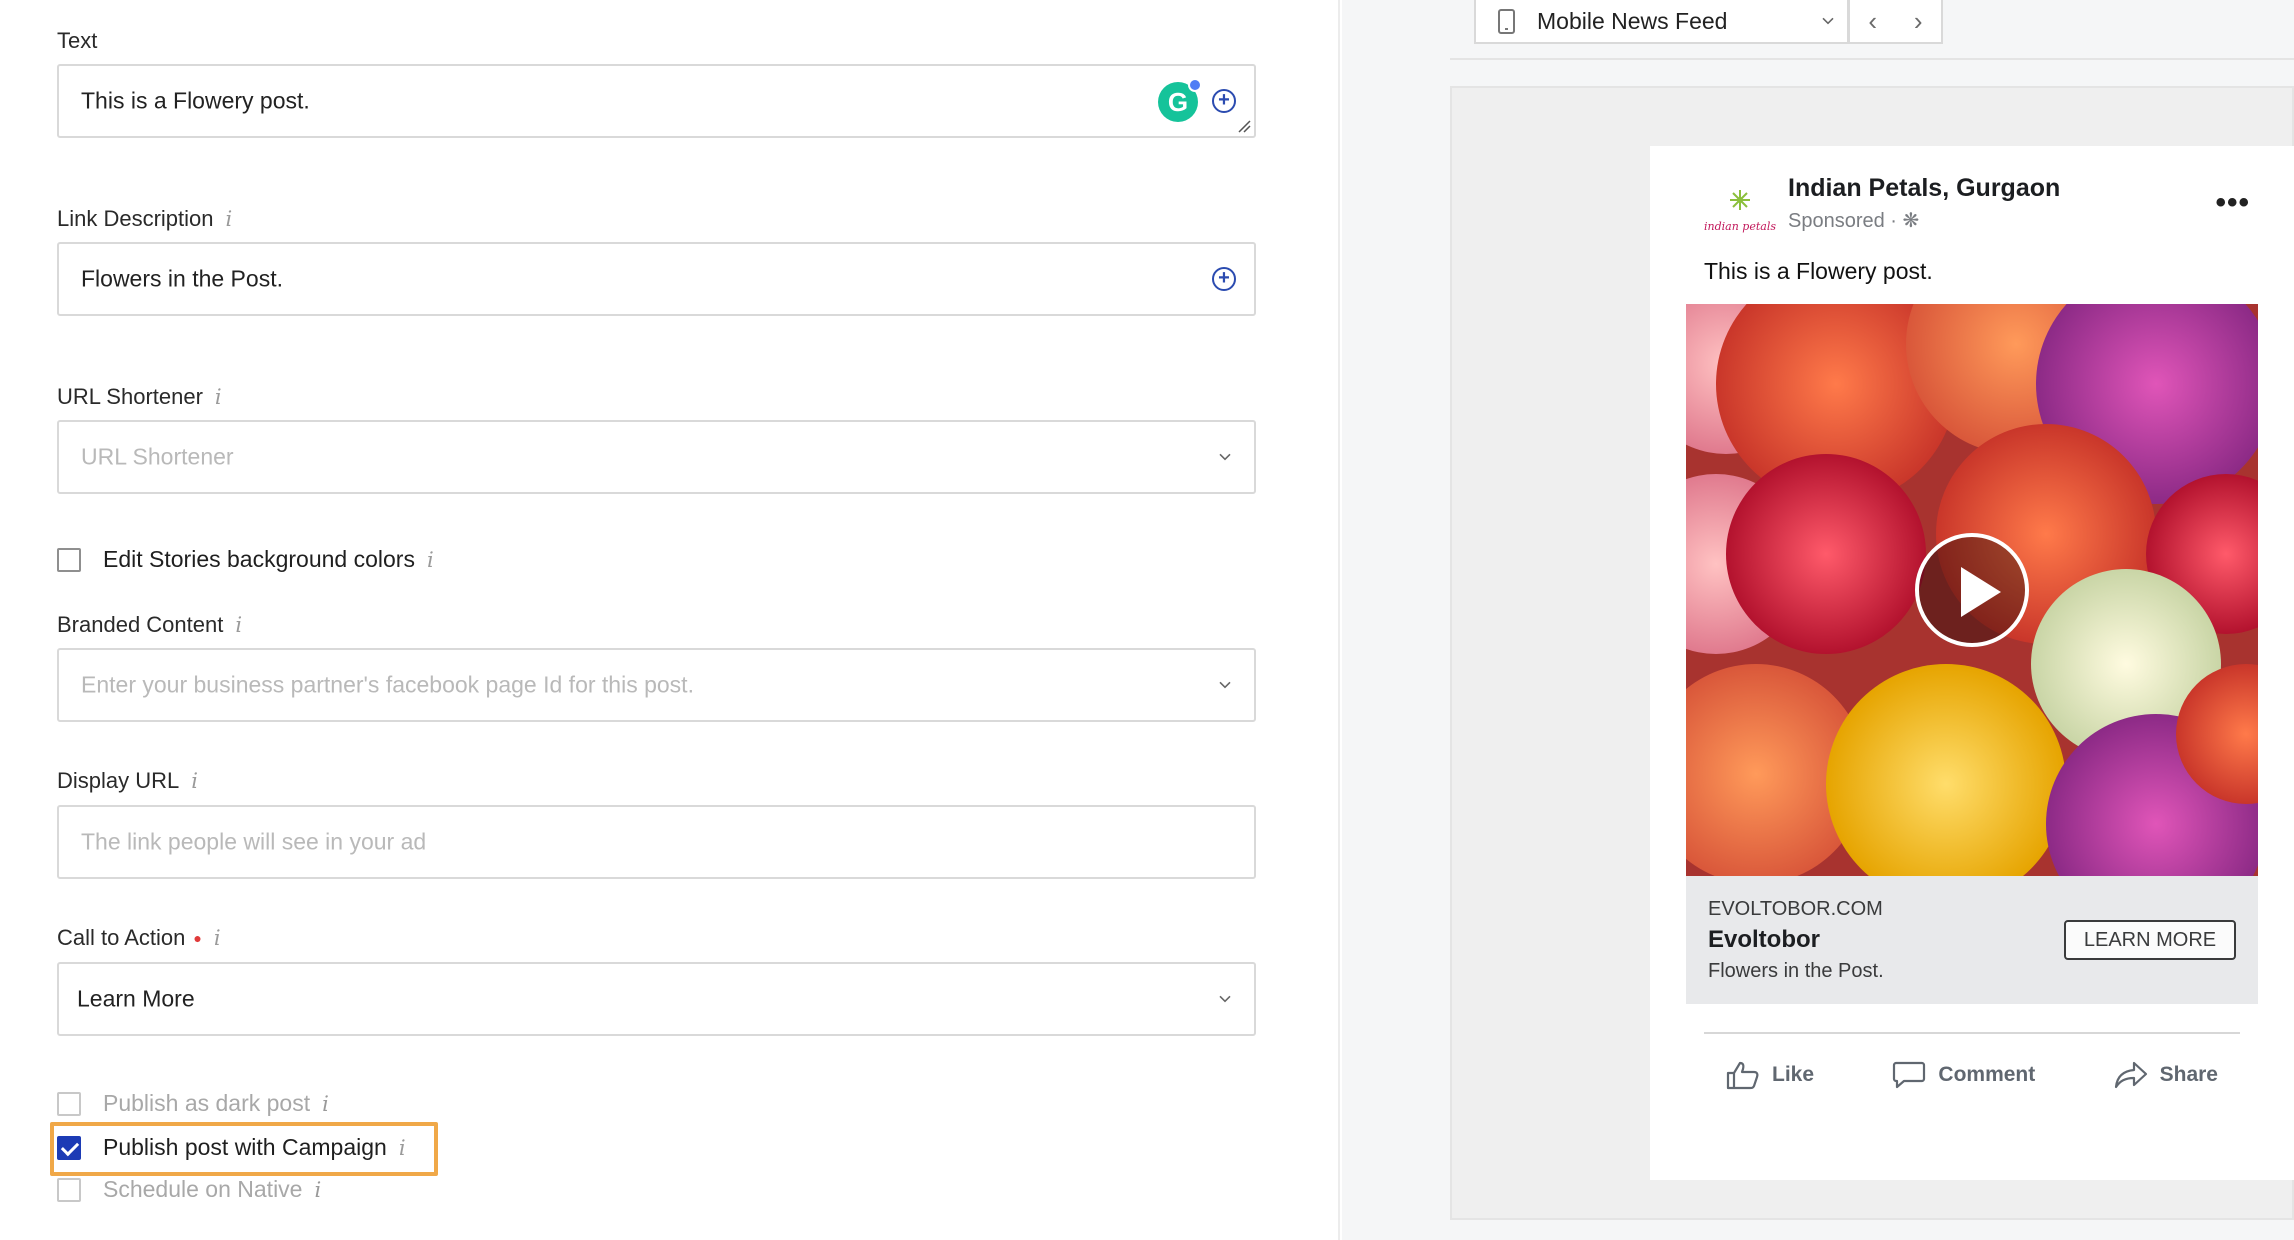 The width and height of the screenshot is (2294, 1240). Describe the element at coordinates (150, 624) in the screenshot. I see `branded-content-label: Branded Content i` at that location.